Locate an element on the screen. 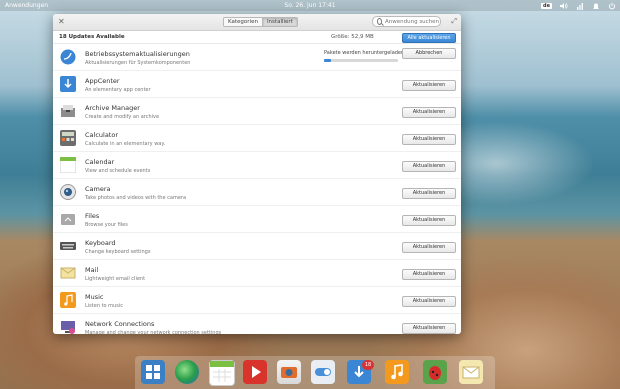 The height and width of the screenshot is (389, 620). update-row-files: Files Browse your files Aktualisieren is located at coordinates (257, 219).